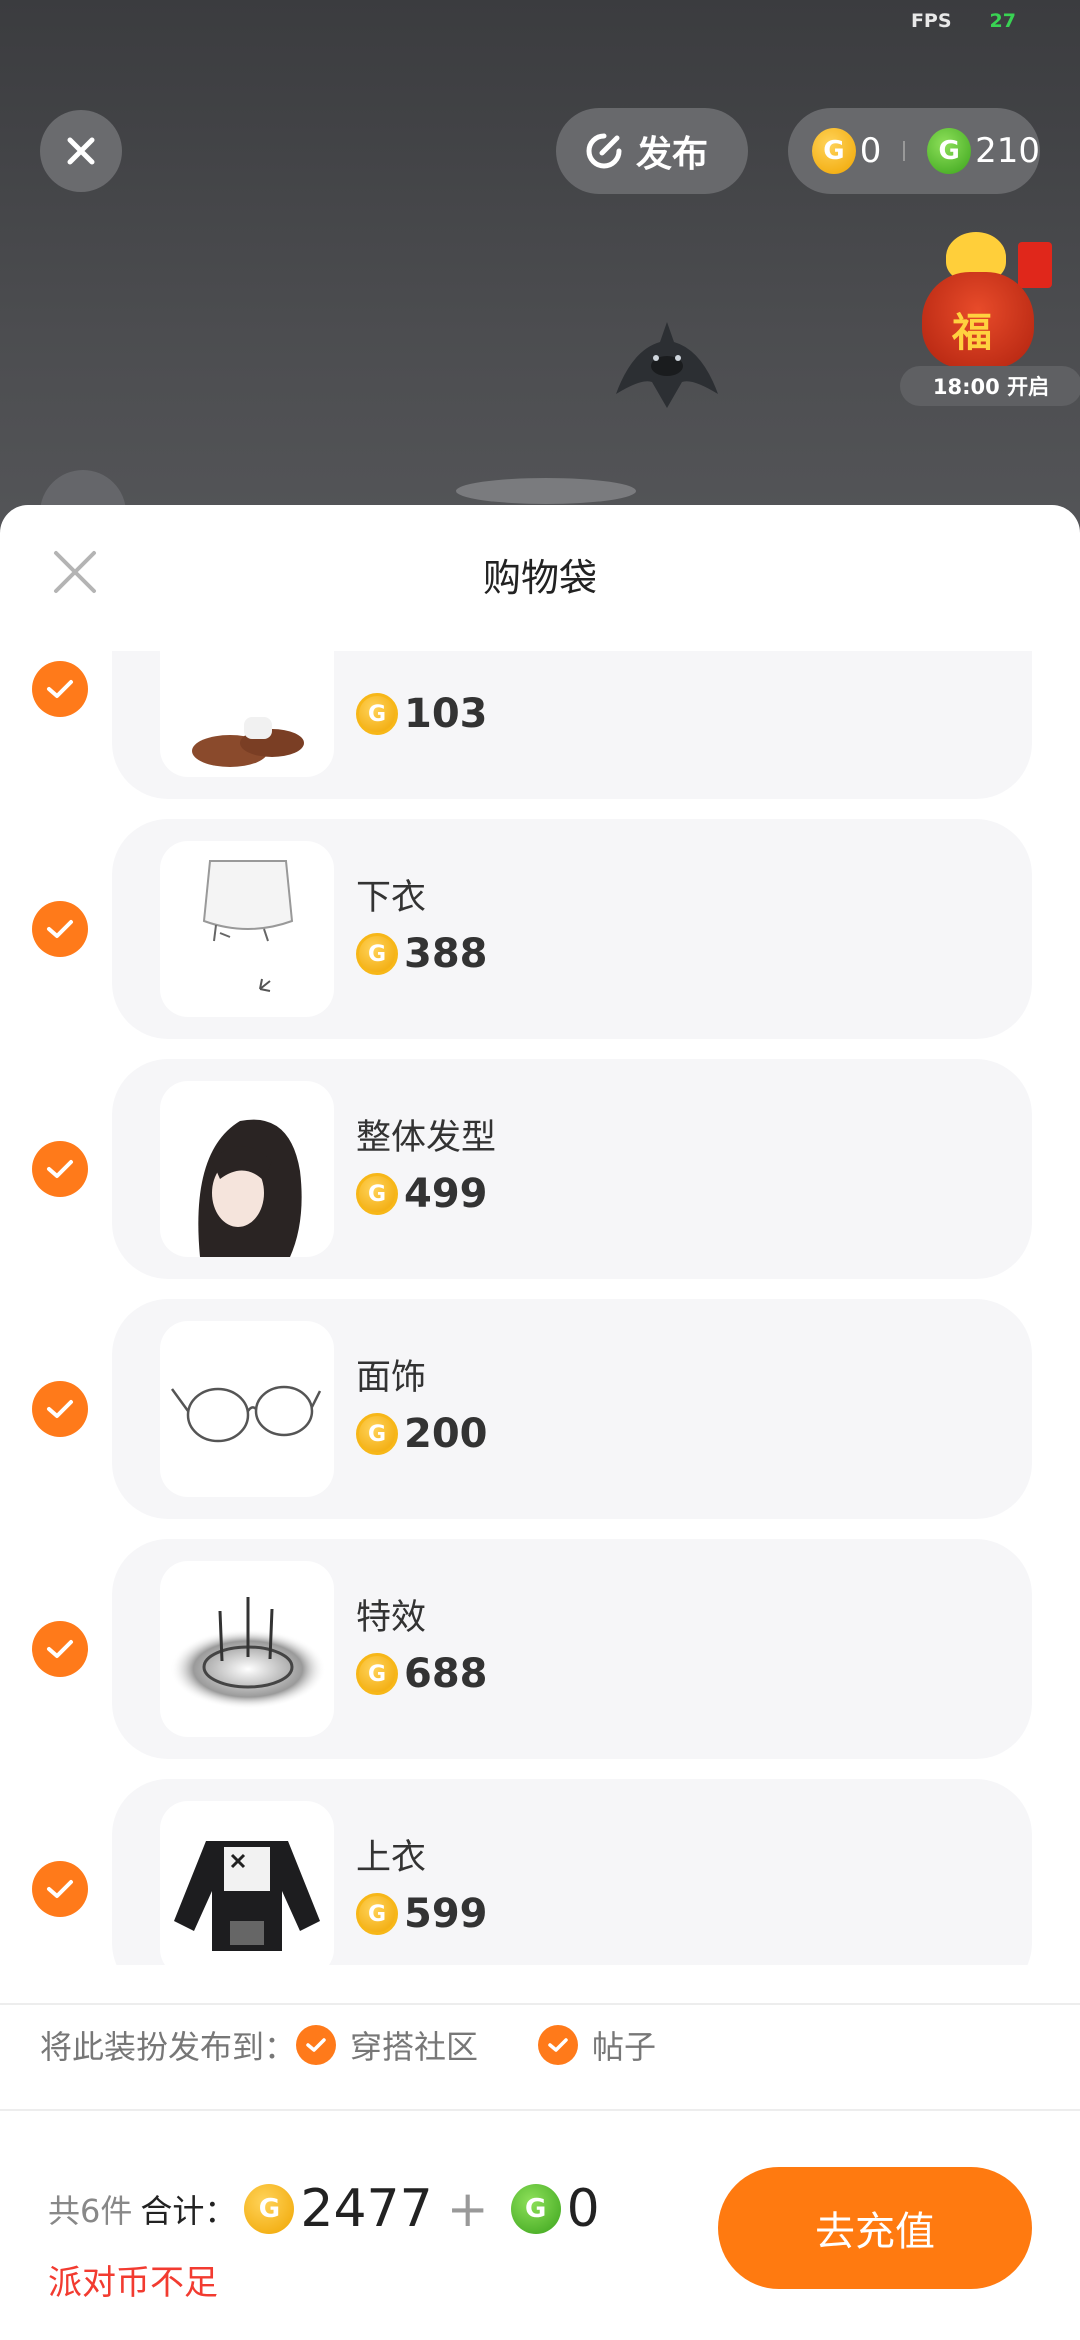  What do you see at coordinates (133, 2283) in the screenshot?
I see `insufficient-warning: 派对币不足` at bounding box center [133, 2283].